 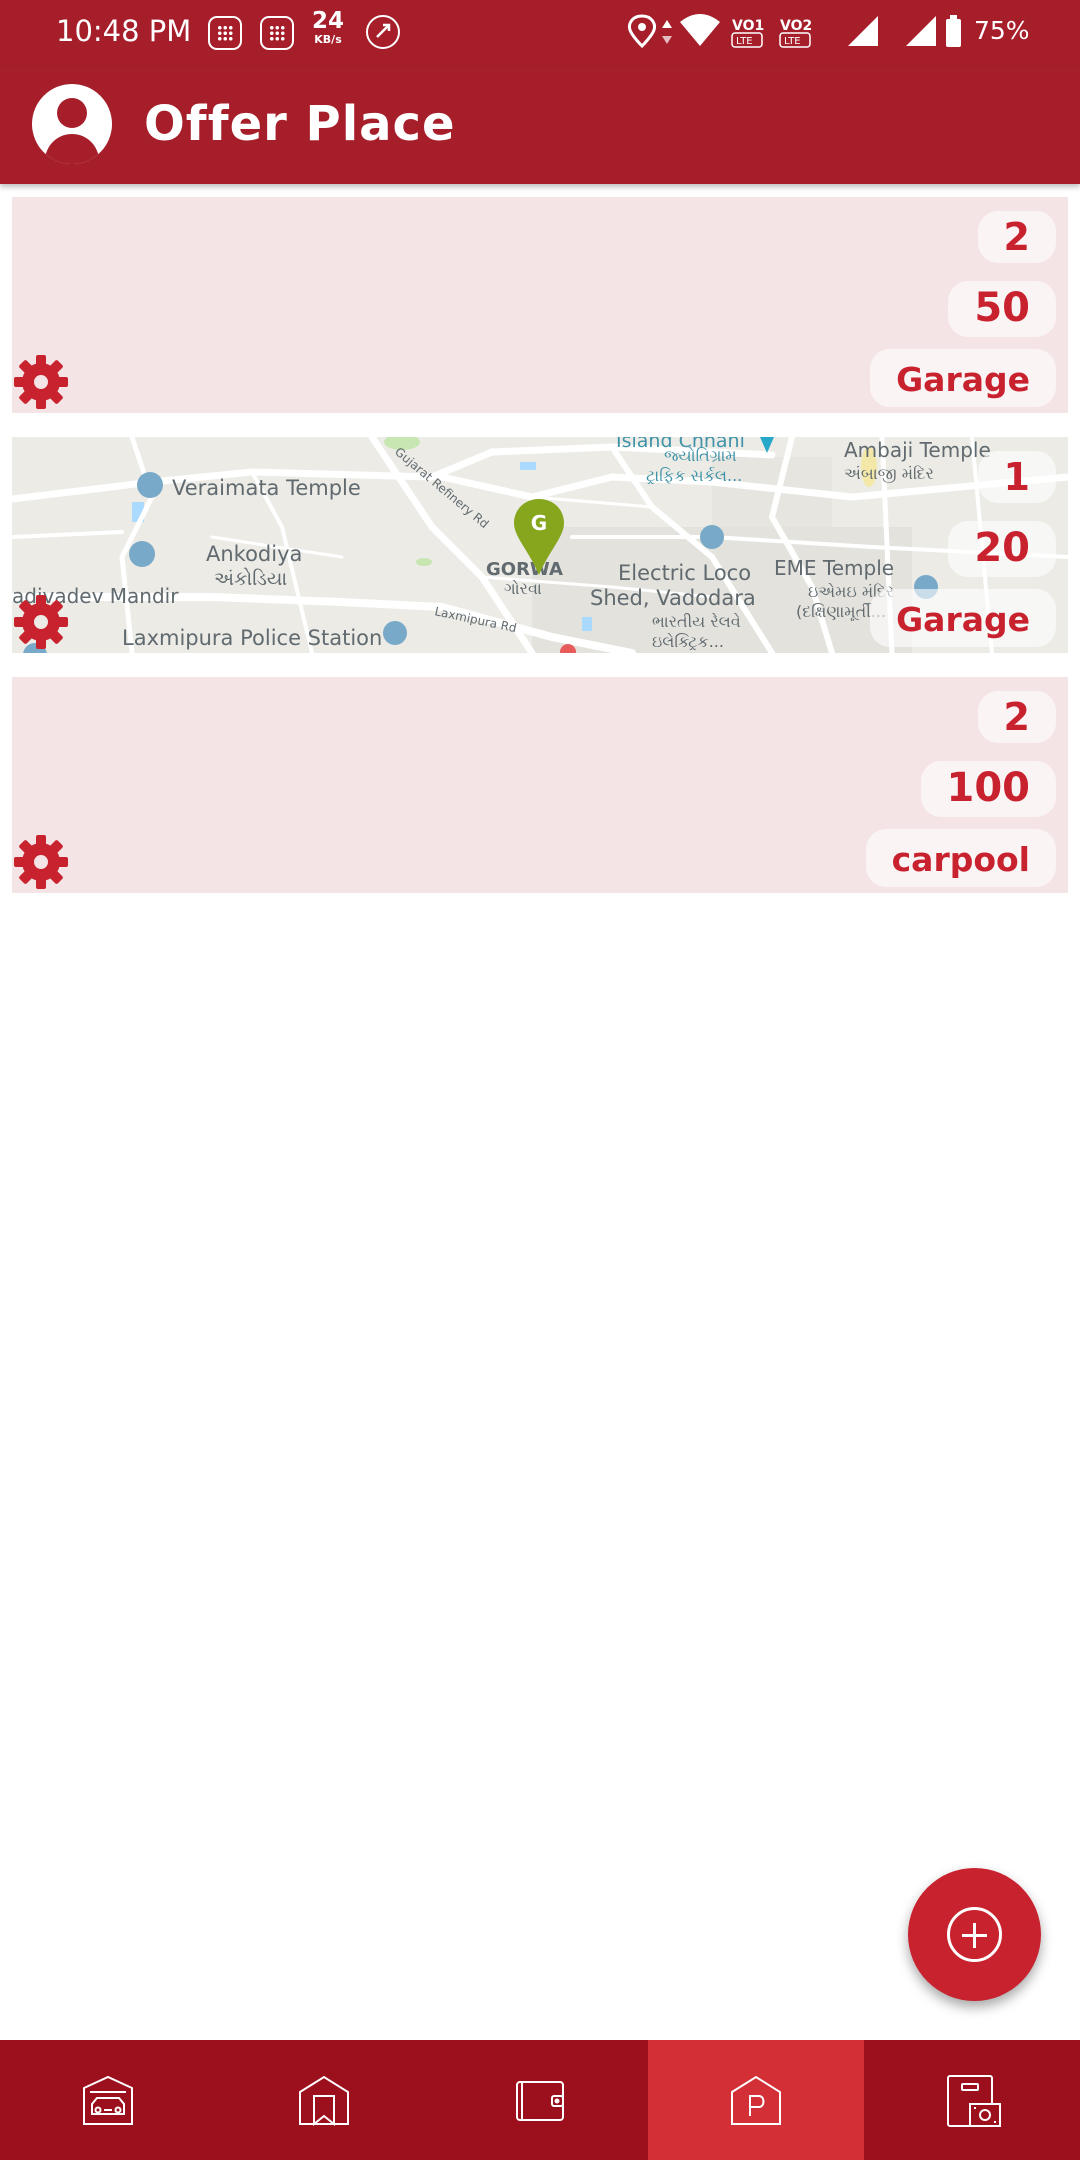 I want to click on nav-item-bookings, so click(x=324, y=2100).